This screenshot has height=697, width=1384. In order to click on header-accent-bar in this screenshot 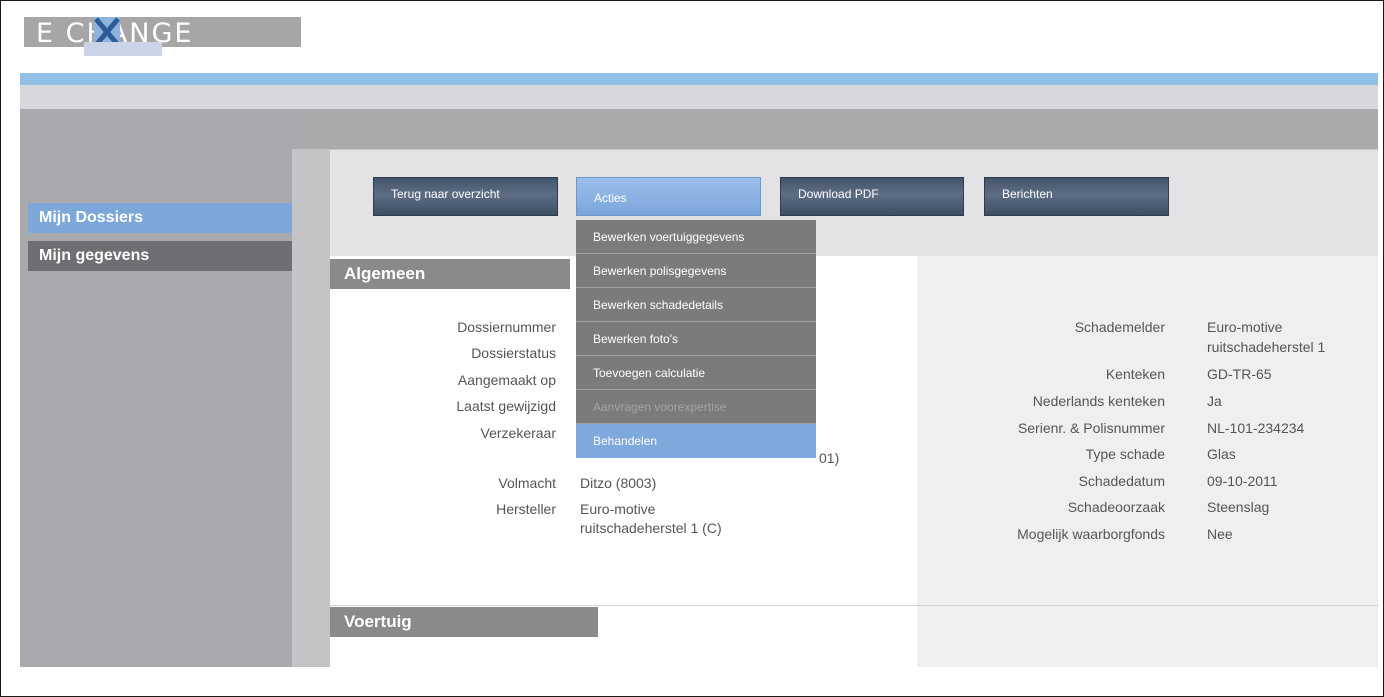, I will do `click(699, 79)`.